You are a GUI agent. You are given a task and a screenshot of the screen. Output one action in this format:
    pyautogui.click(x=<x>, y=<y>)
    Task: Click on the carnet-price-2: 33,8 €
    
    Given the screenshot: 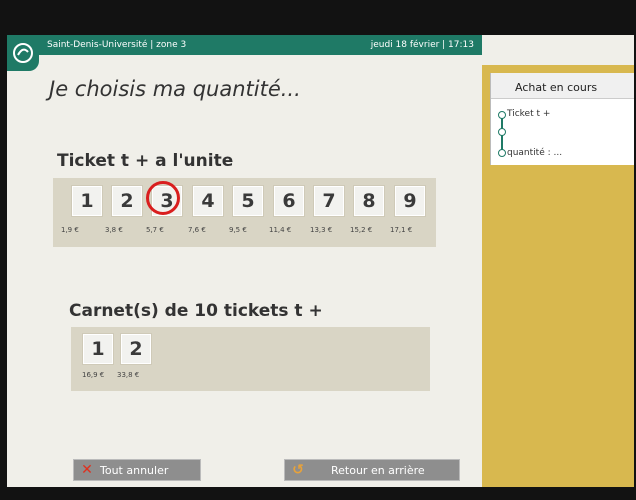 What is the action you would take?
    pyautogui.click(x=128, y=375)
    